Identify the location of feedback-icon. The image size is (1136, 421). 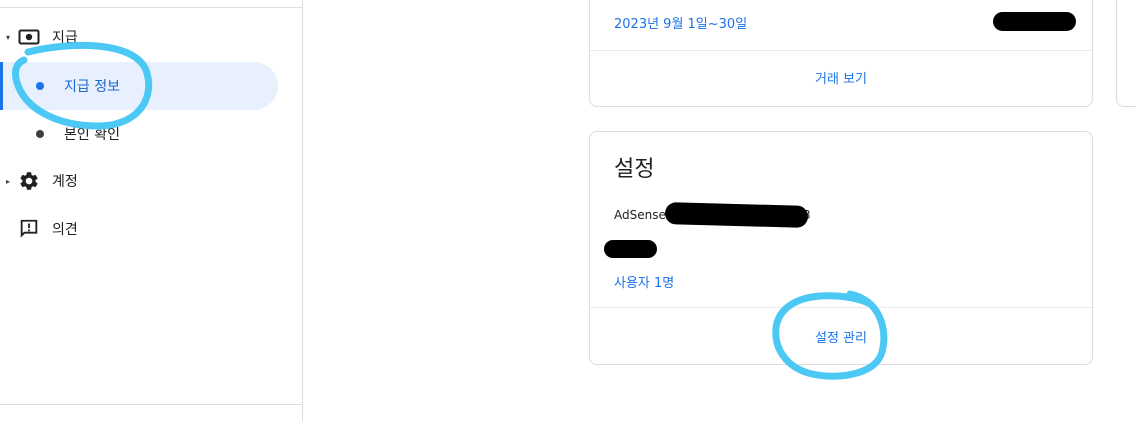
(29, 229).